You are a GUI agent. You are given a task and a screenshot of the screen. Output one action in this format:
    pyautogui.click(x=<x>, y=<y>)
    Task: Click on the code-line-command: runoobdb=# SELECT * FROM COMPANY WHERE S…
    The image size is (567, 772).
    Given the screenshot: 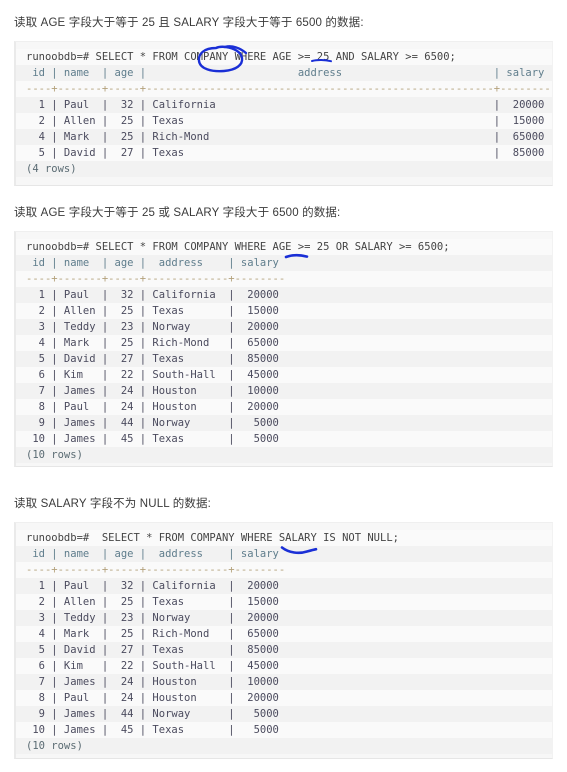 What is the action you would take?
    pyautogui.click(x=284, y=538)
    